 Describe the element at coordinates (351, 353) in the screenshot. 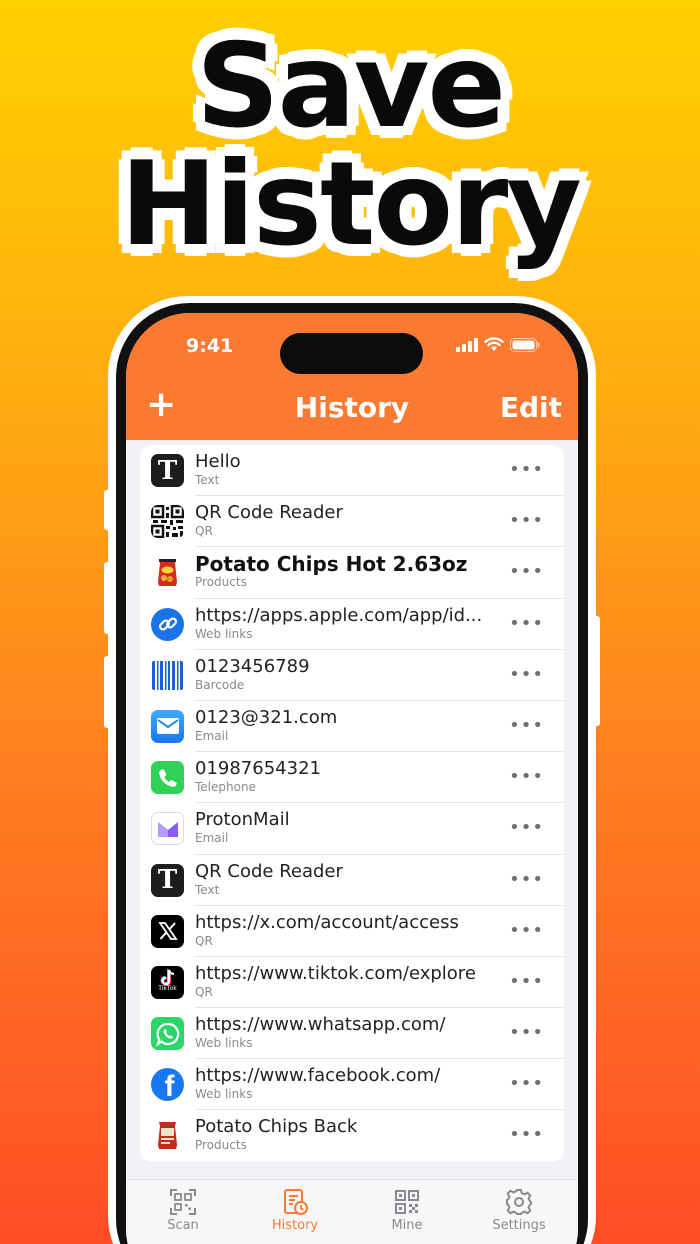

I see `dynamic-island` at that location.